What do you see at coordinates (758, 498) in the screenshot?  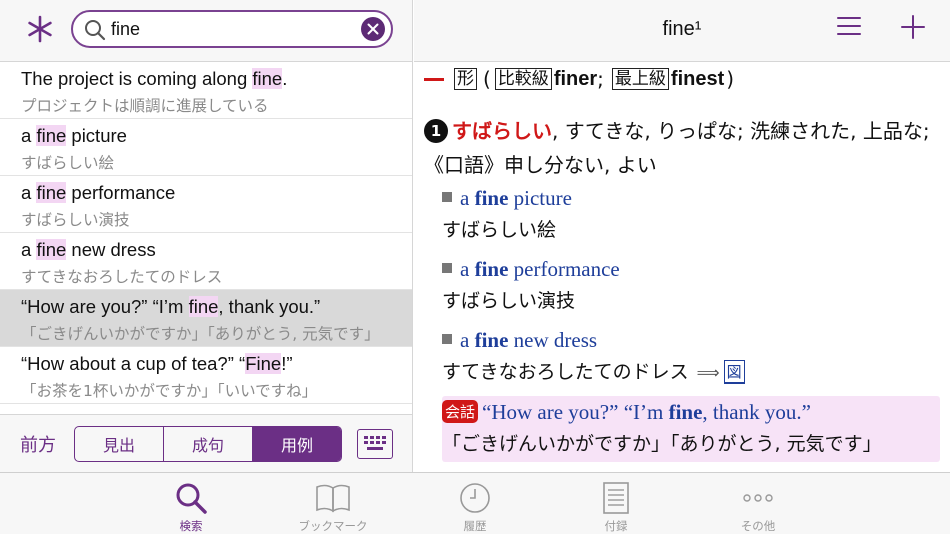 I see `more-icon` at bounding box center [758, 498].